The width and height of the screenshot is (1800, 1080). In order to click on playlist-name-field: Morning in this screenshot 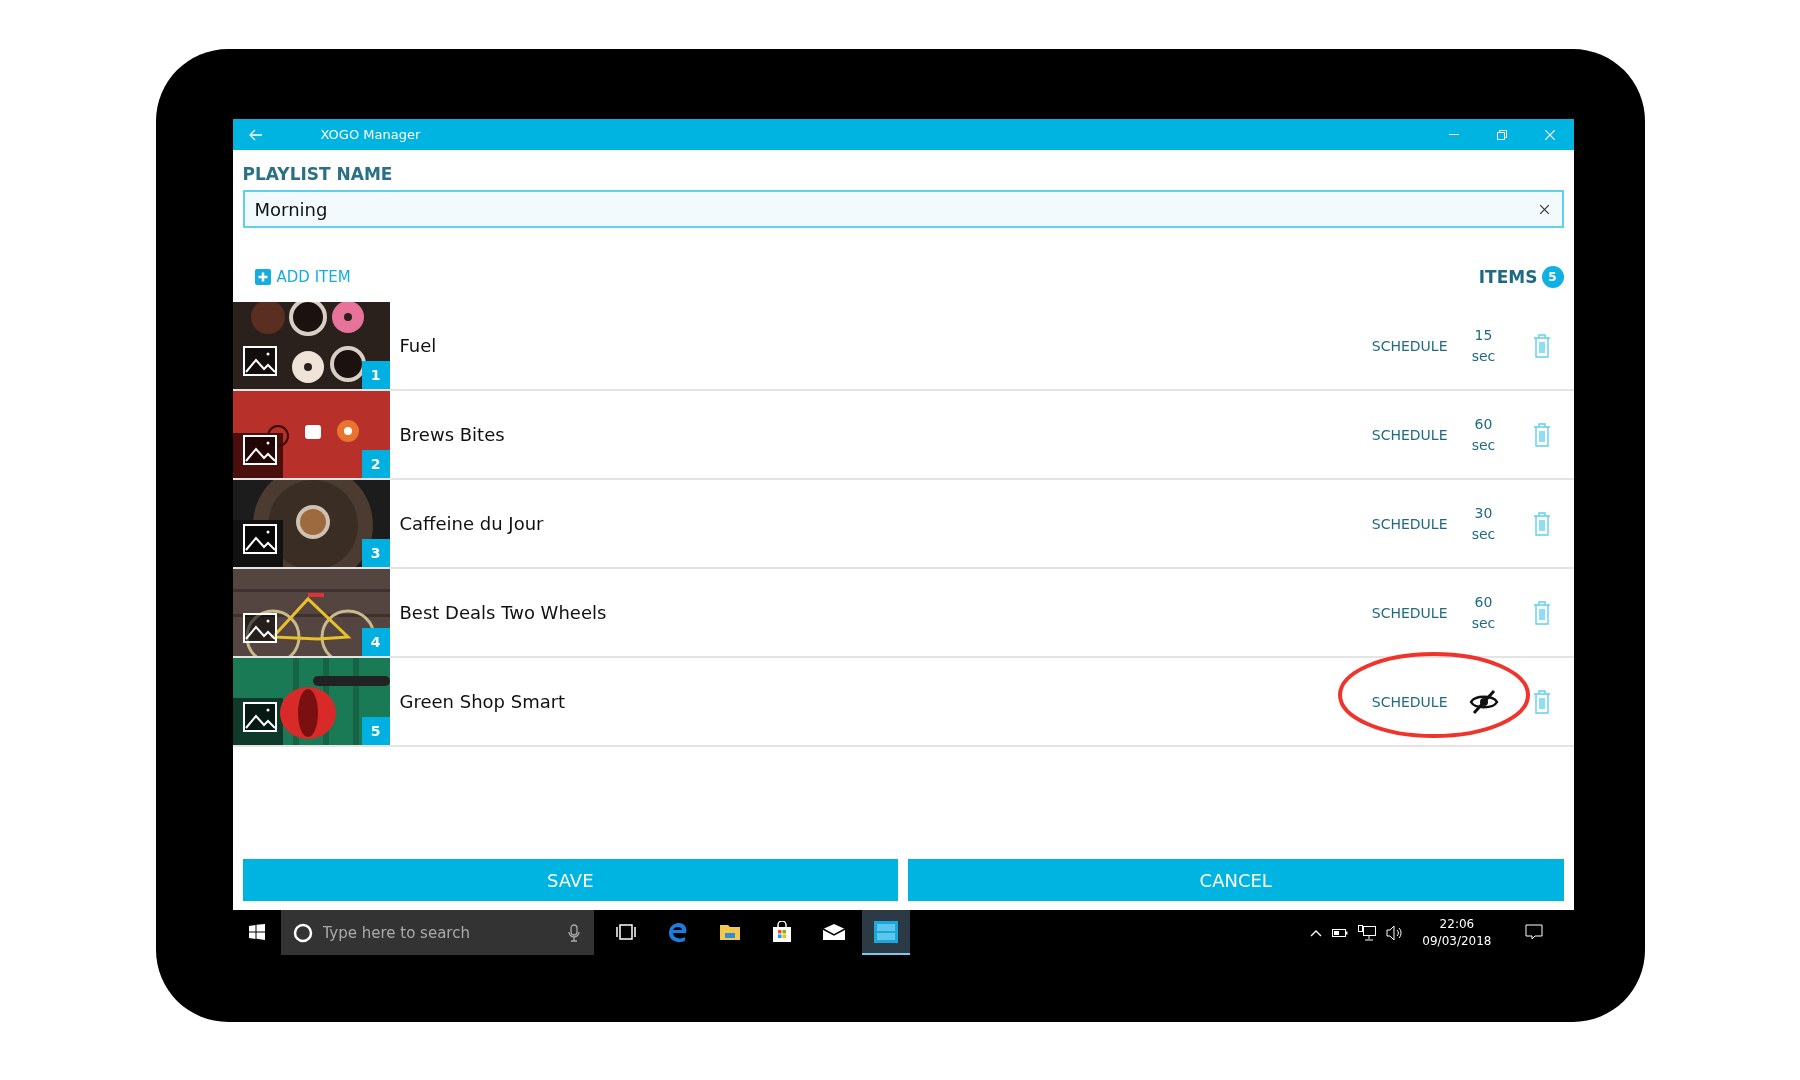, I will do `click(903, 209)`.